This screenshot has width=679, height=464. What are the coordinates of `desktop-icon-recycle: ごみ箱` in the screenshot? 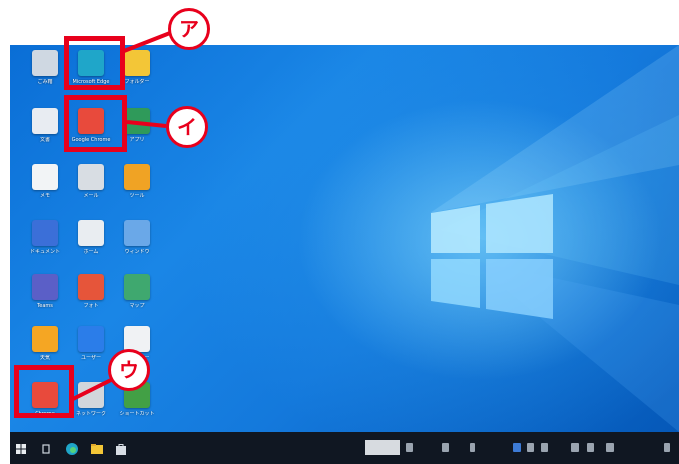 It's located at (45, 73).